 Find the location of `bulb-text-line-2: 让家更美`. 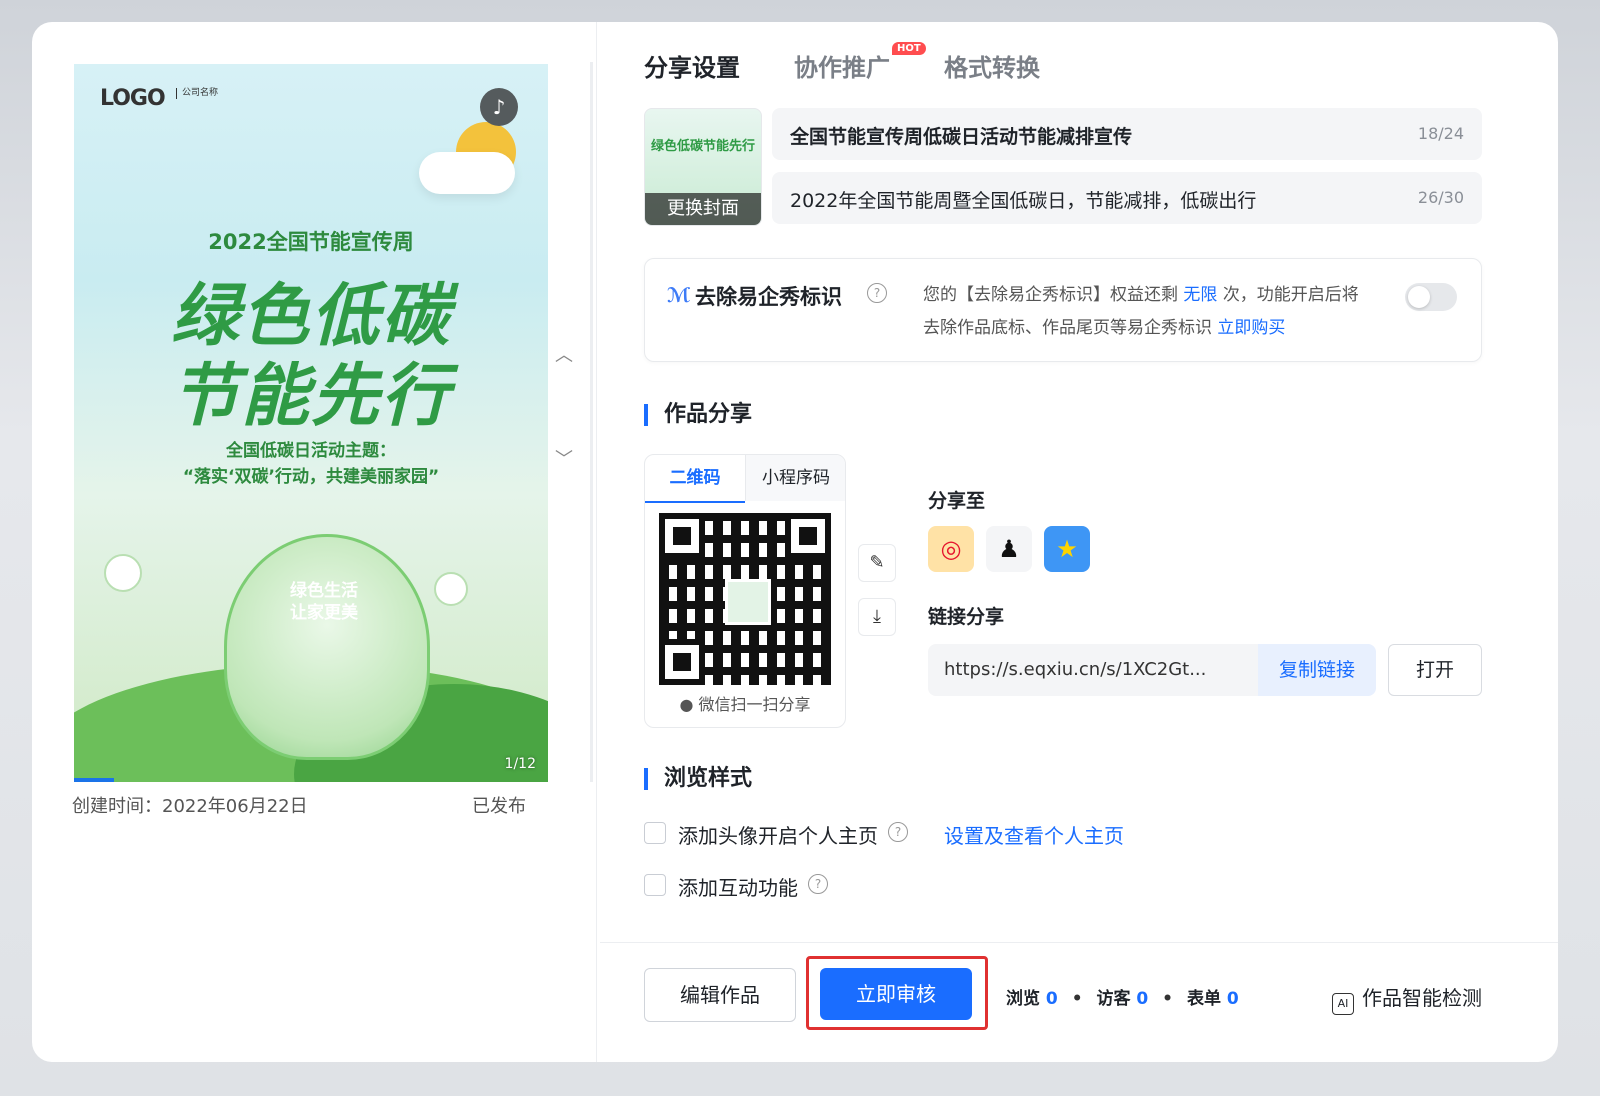

bulb-text-line-2: 让家更美 is located at coordinates (324, 613).